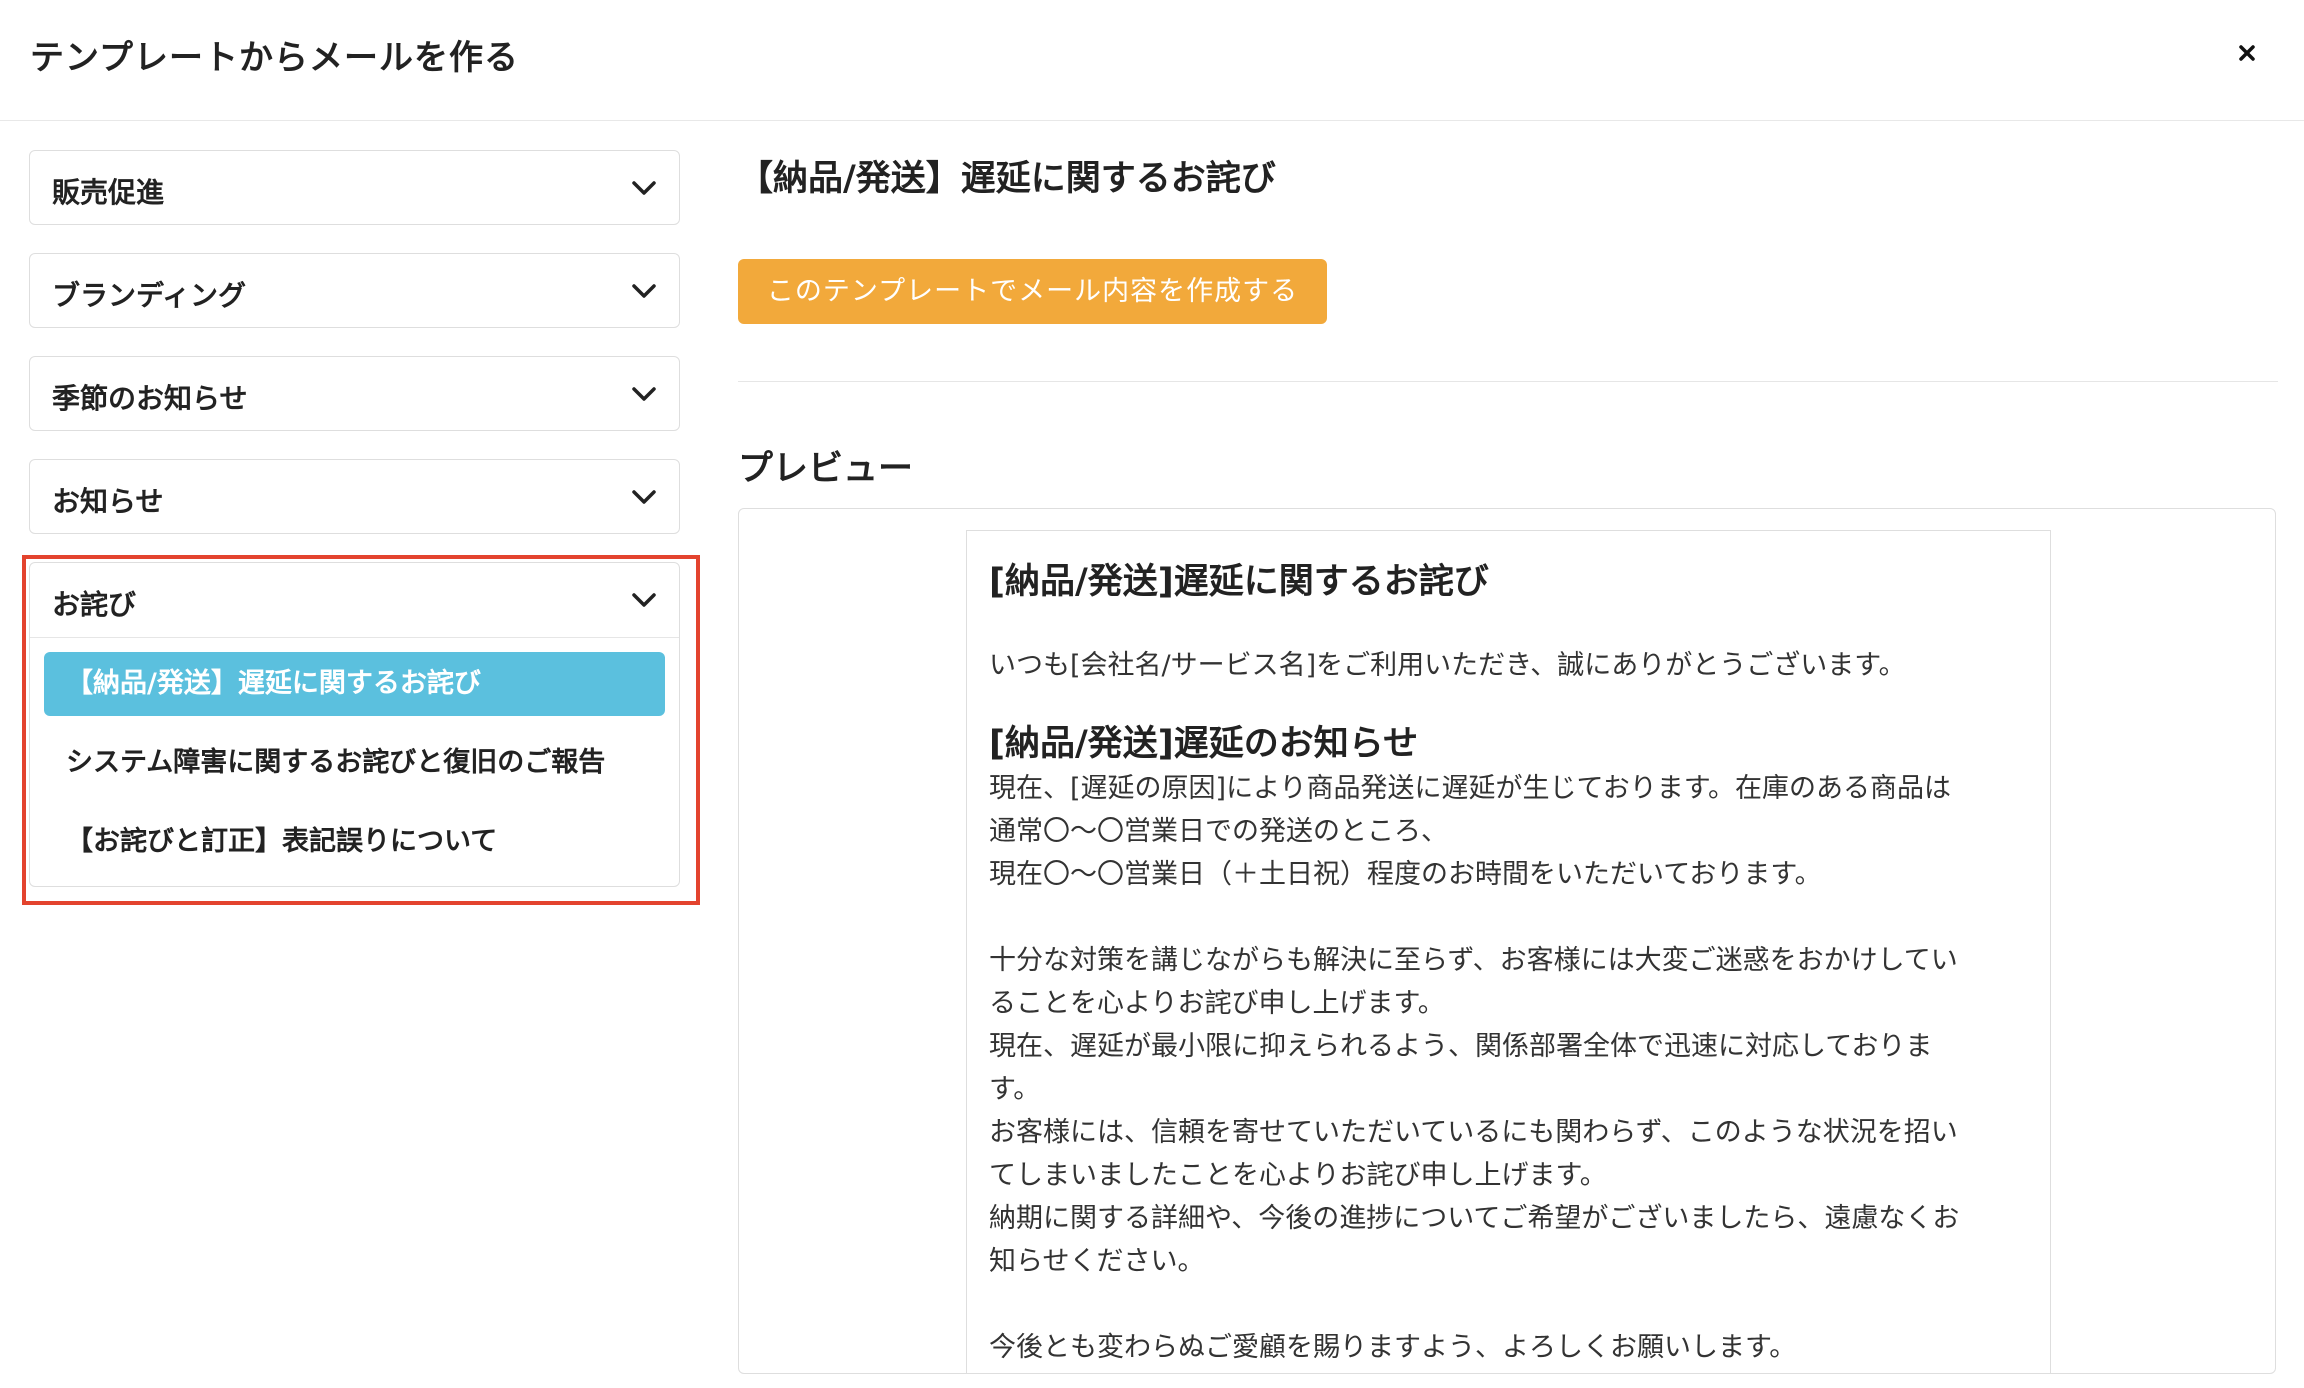 This screenshot has height=1388, width=2304. I want to click on email-line: 納期に関する詳細や、今後の進捗についてご希望がございましたら、遠慮なくお, so click(1474, 1218).